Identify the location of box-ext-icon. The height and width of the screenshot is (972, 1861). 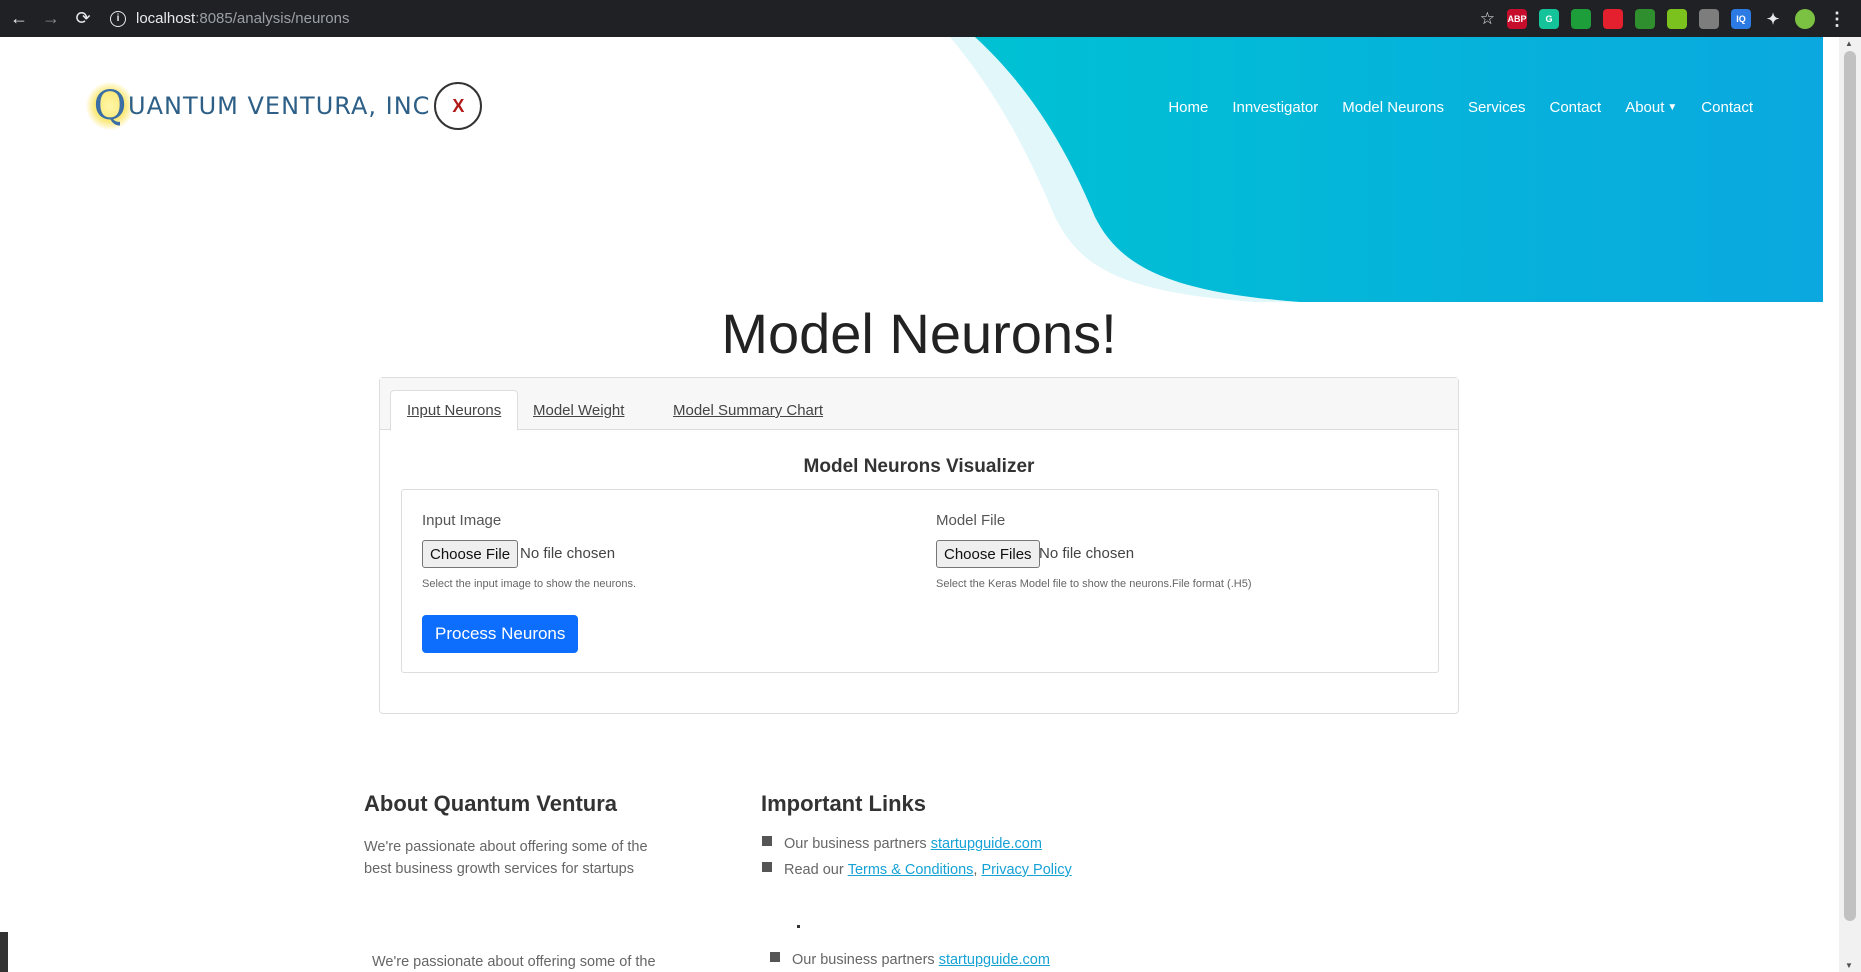
(1709, 19).